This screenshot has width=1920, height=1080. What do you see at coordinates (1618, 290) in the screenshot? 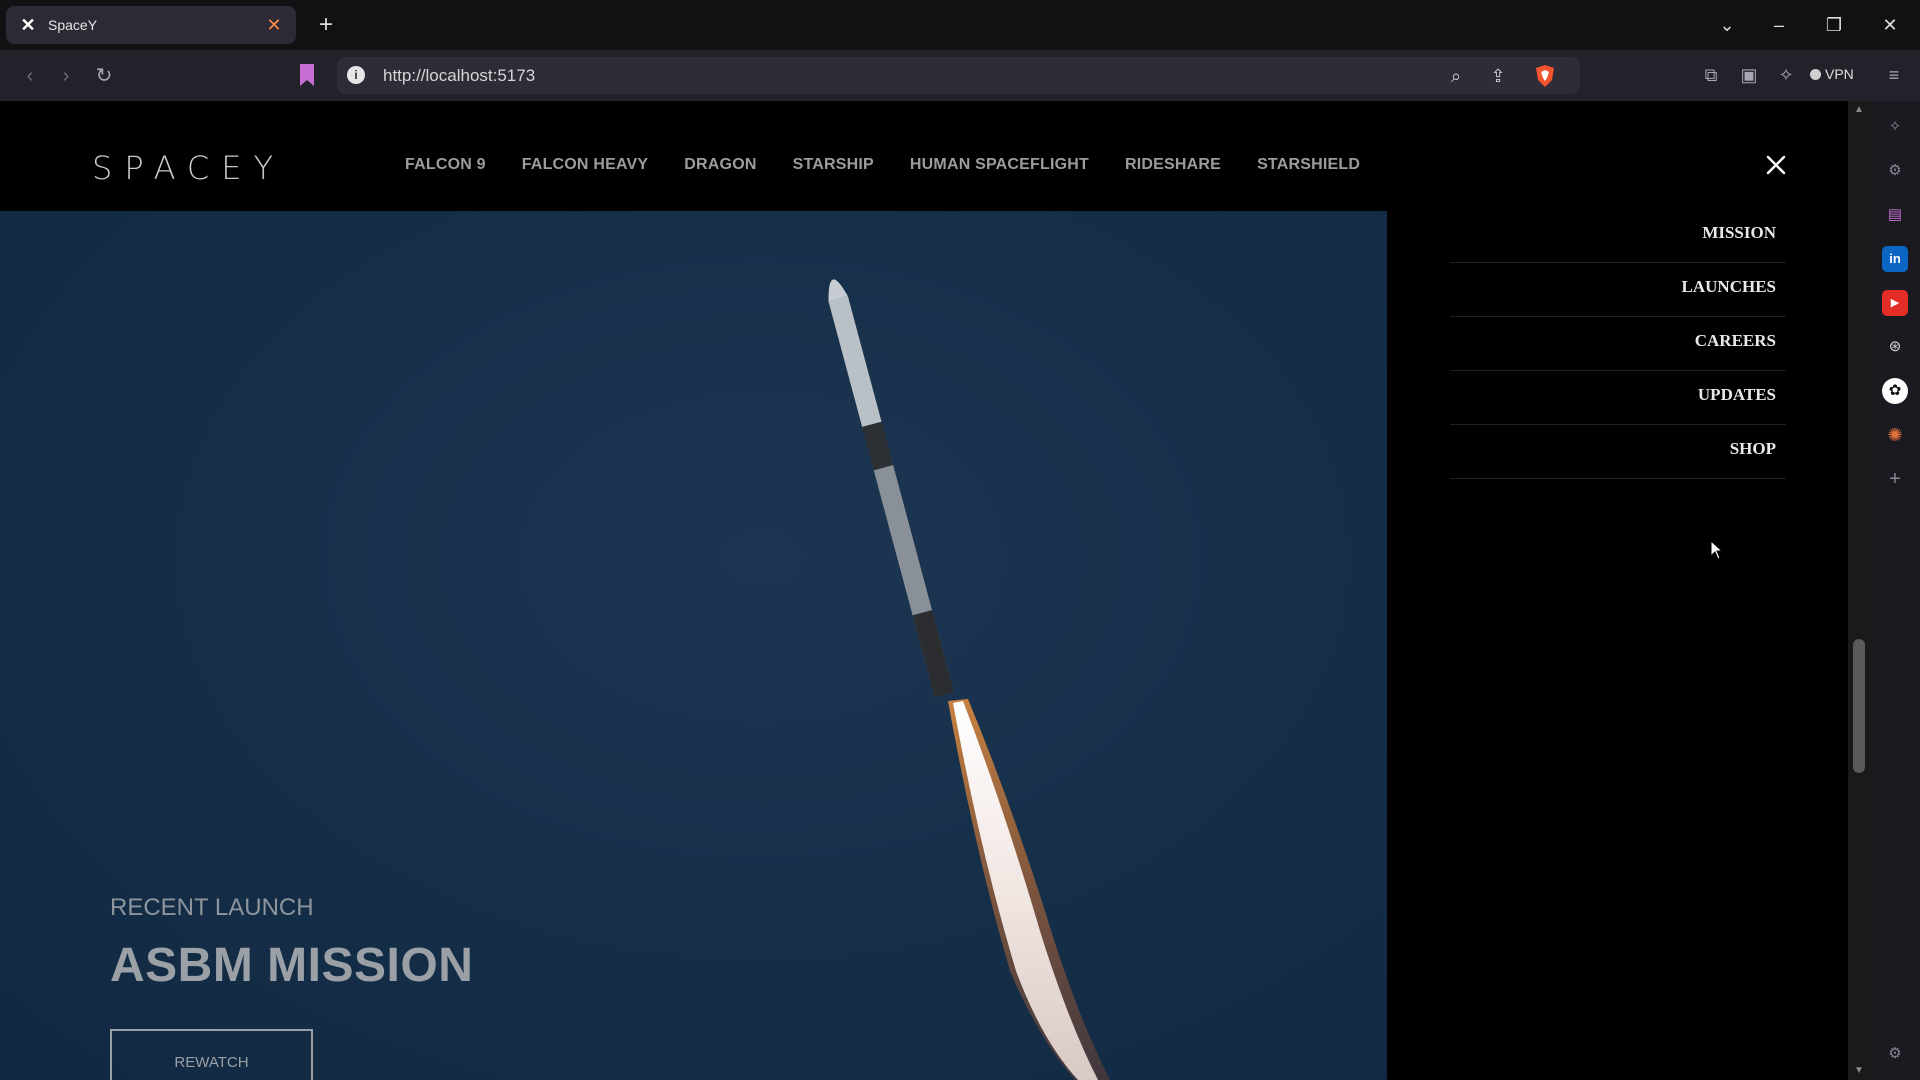
I see `side-menu-item-launches: LAUNCHES` at bounding box center [1618, 290].